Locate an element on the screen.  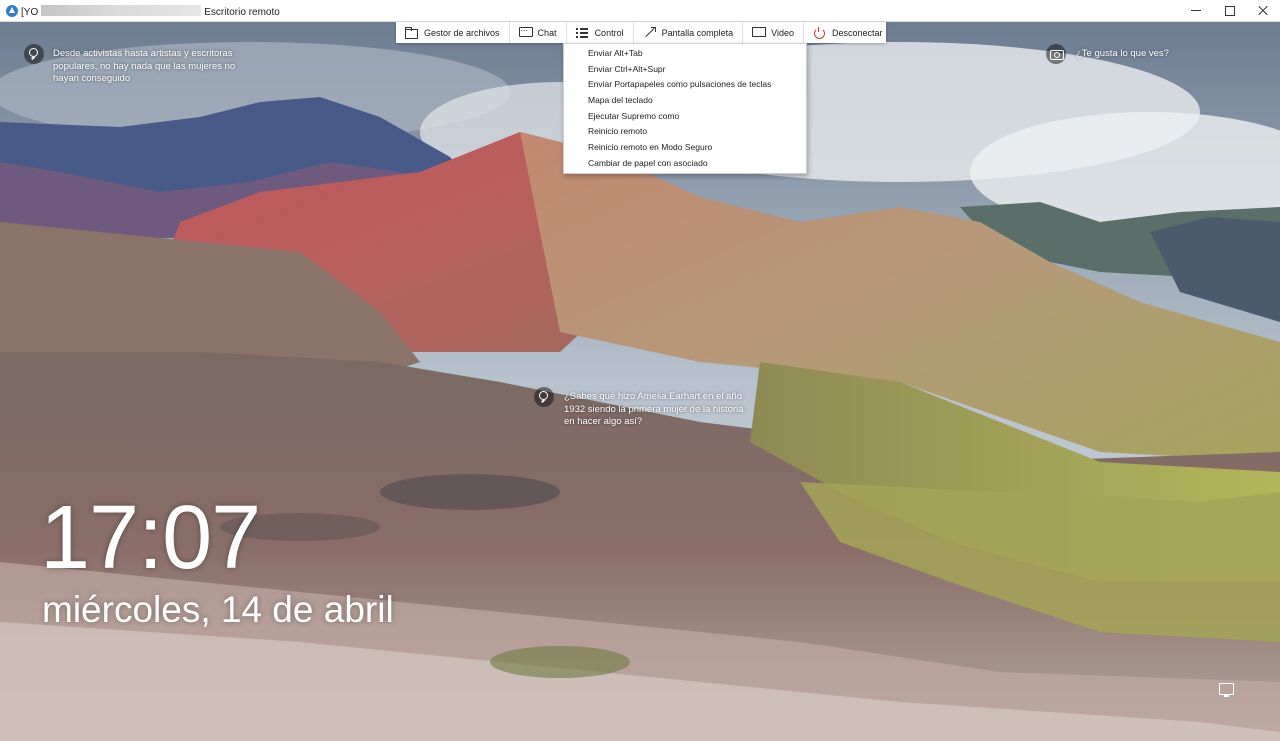
like-prompt: ¿Te gusta lo que ves? is located at coordinates (1136, 54).